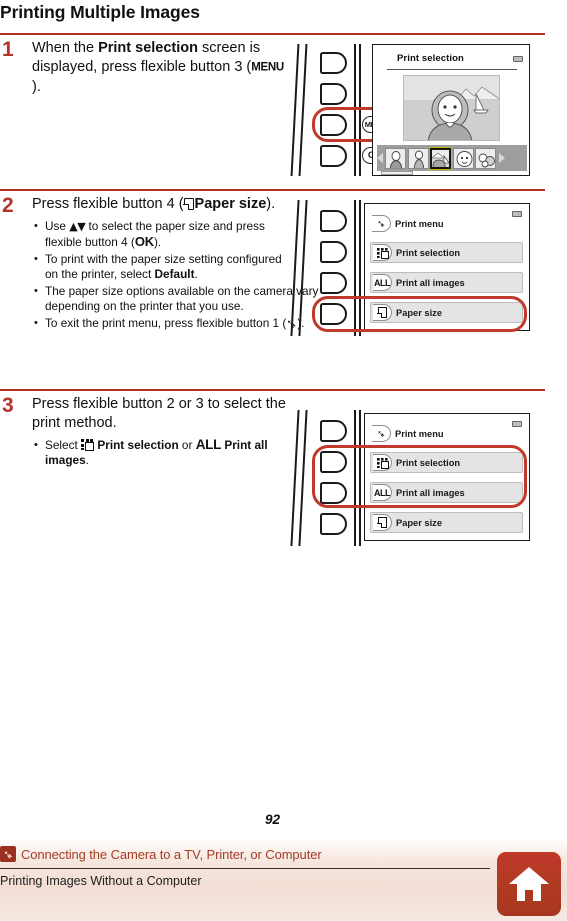  I want to click on step-1-number: 1, so click(8, 49).